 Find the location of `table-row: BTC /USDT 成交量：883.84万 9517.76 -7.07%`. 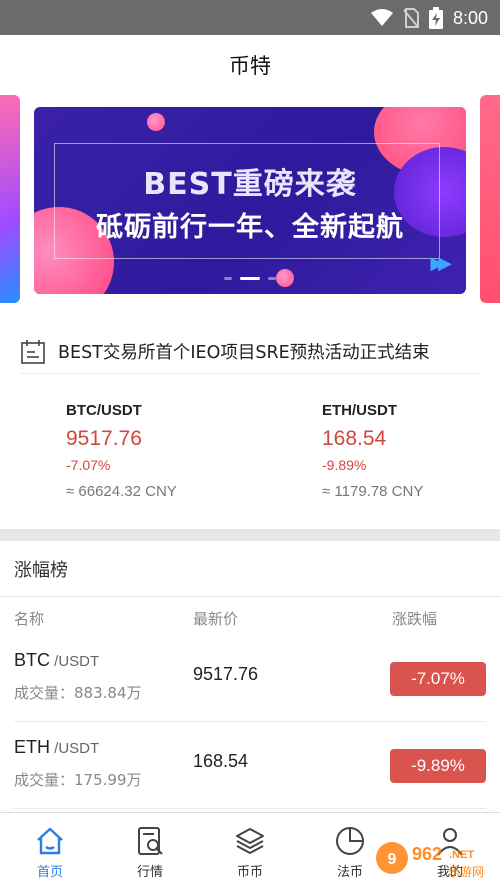

table-row: BTC /USDT 成交量：883.84万 9517.76 -7.07% is located at coordinates (250, 678).